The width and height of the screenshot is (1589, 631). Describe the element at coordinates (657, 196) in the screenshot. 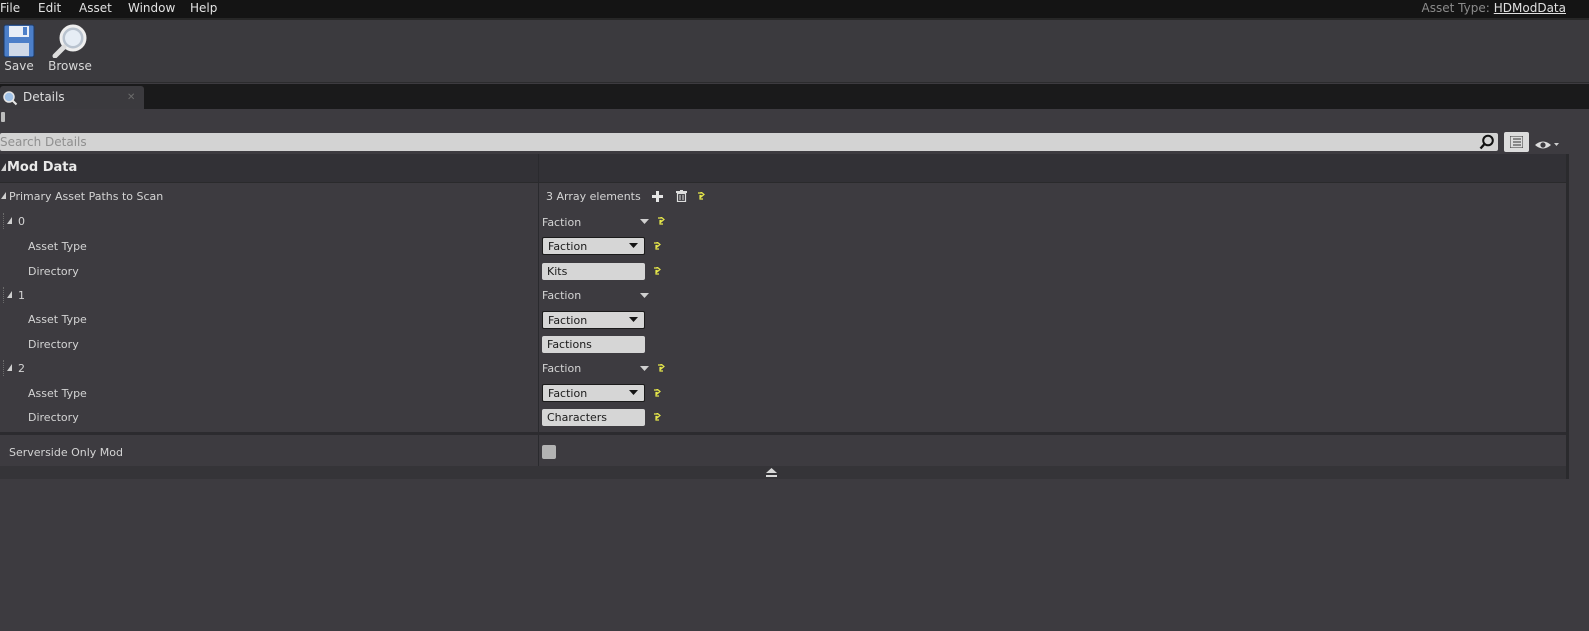

I see `plus-icon` at that location.